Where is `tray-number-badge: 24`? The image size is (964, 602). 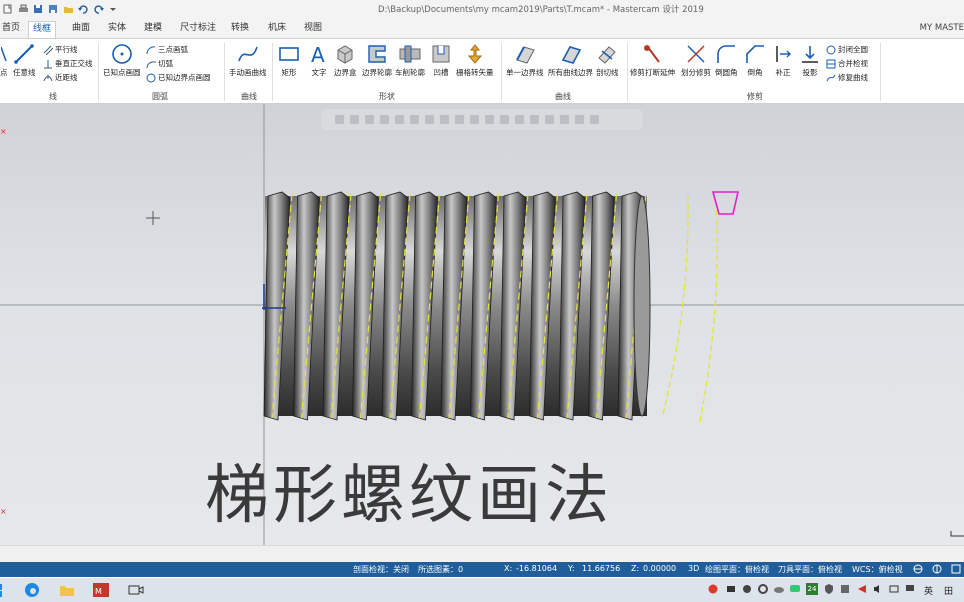
tray-number-badge: 24 is located at coordinates (812, 589).